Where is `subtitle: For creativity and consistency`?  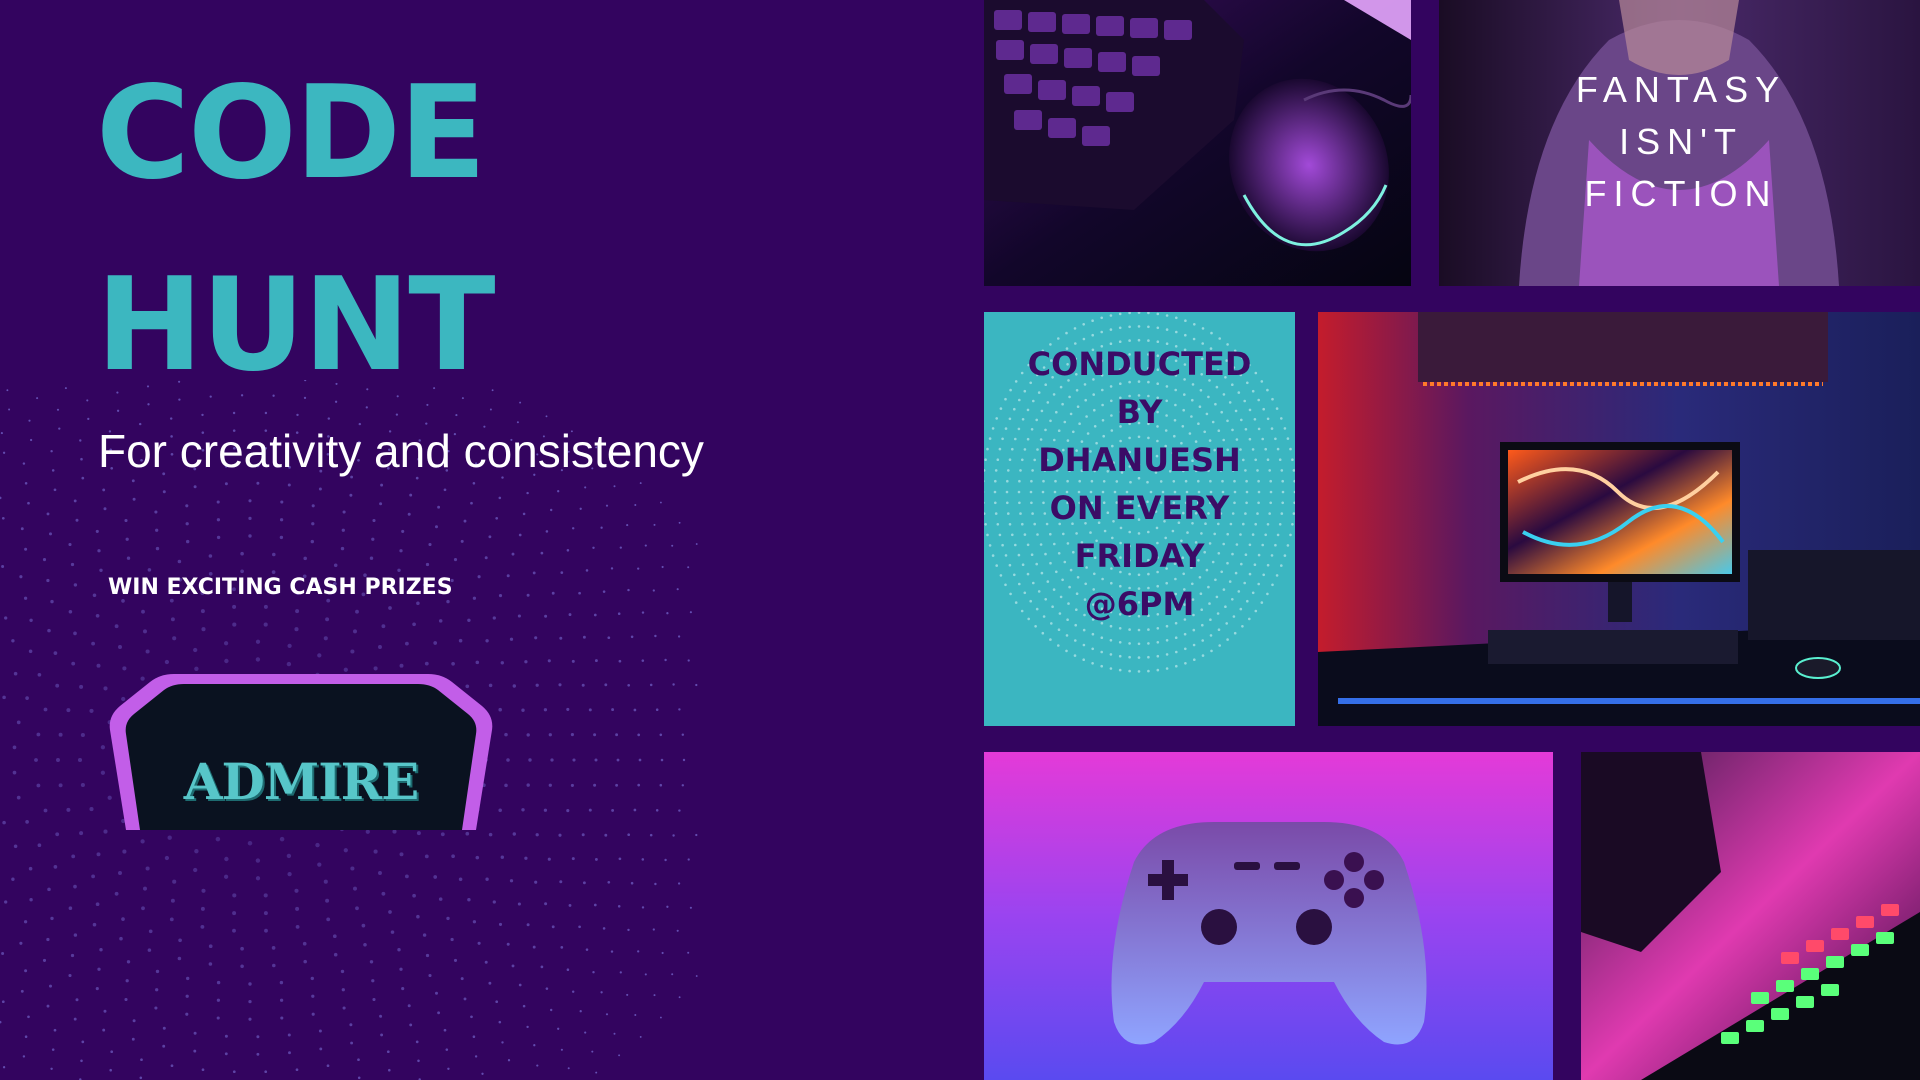
subtitle: For creativity and consistency is located at coordinates (401, 451).